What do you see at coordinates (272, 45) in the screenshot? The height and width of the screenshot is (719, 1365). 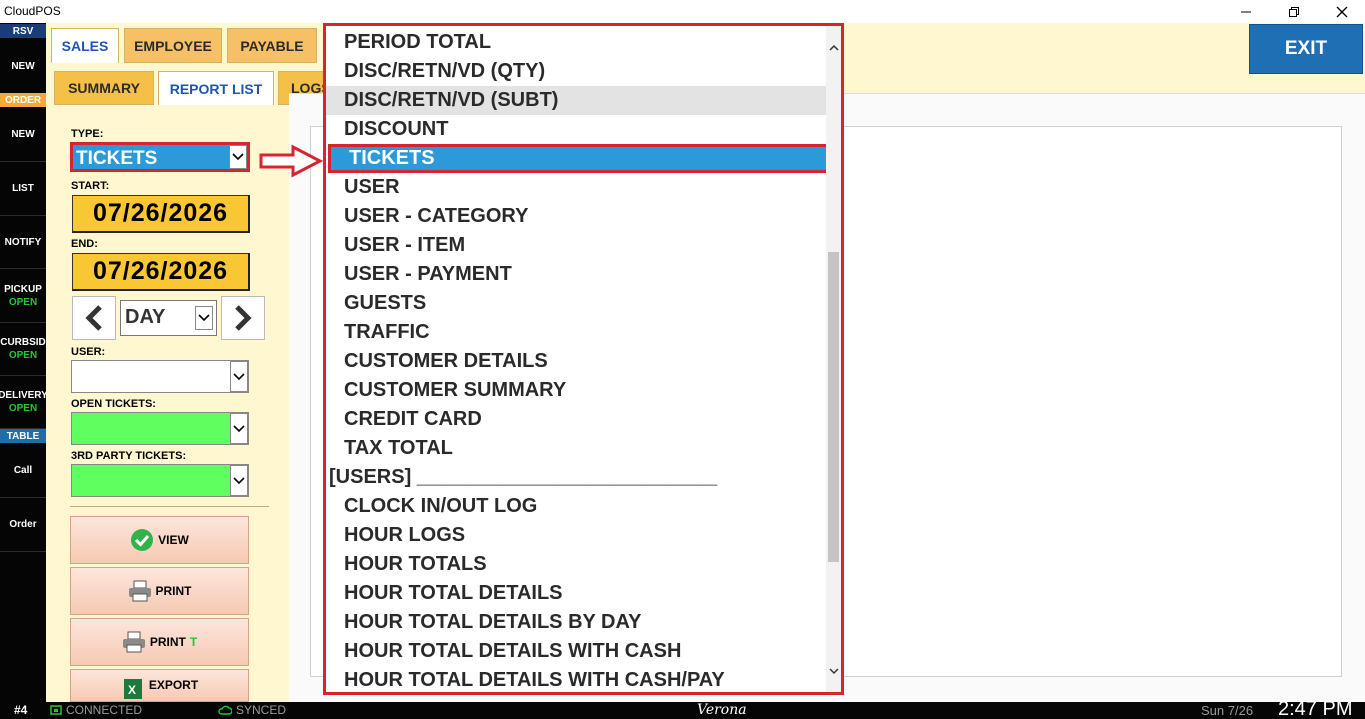 I see `tab-payable: PAYABLE` at bounding box center [272, 45].